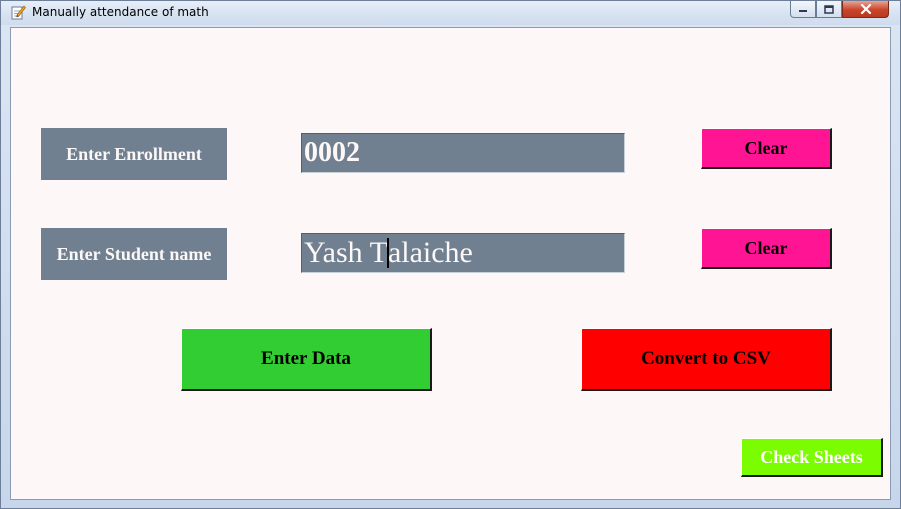 This screenshot has width=901, height=509. Describe the element at coordinates (120, 12) in the screenshot. I see `window-title: Manually attendance of math` at that location.